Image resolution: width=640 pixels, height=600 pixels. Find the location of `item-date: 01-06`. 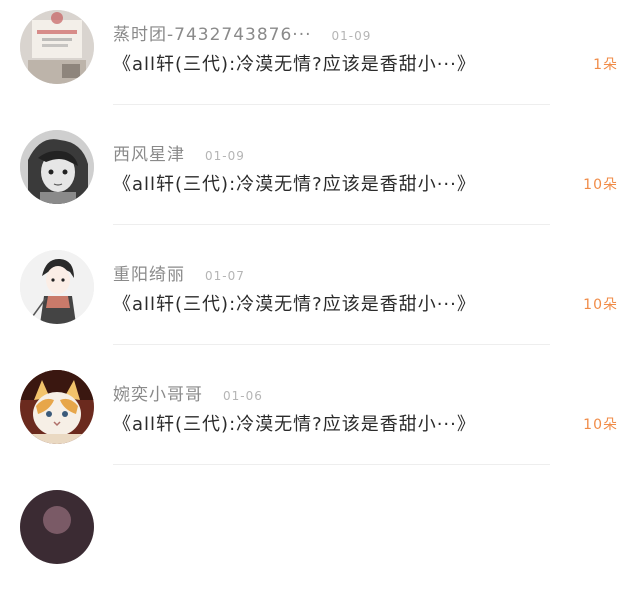

item-date: 01-06 is located at coordinates (243, 396).